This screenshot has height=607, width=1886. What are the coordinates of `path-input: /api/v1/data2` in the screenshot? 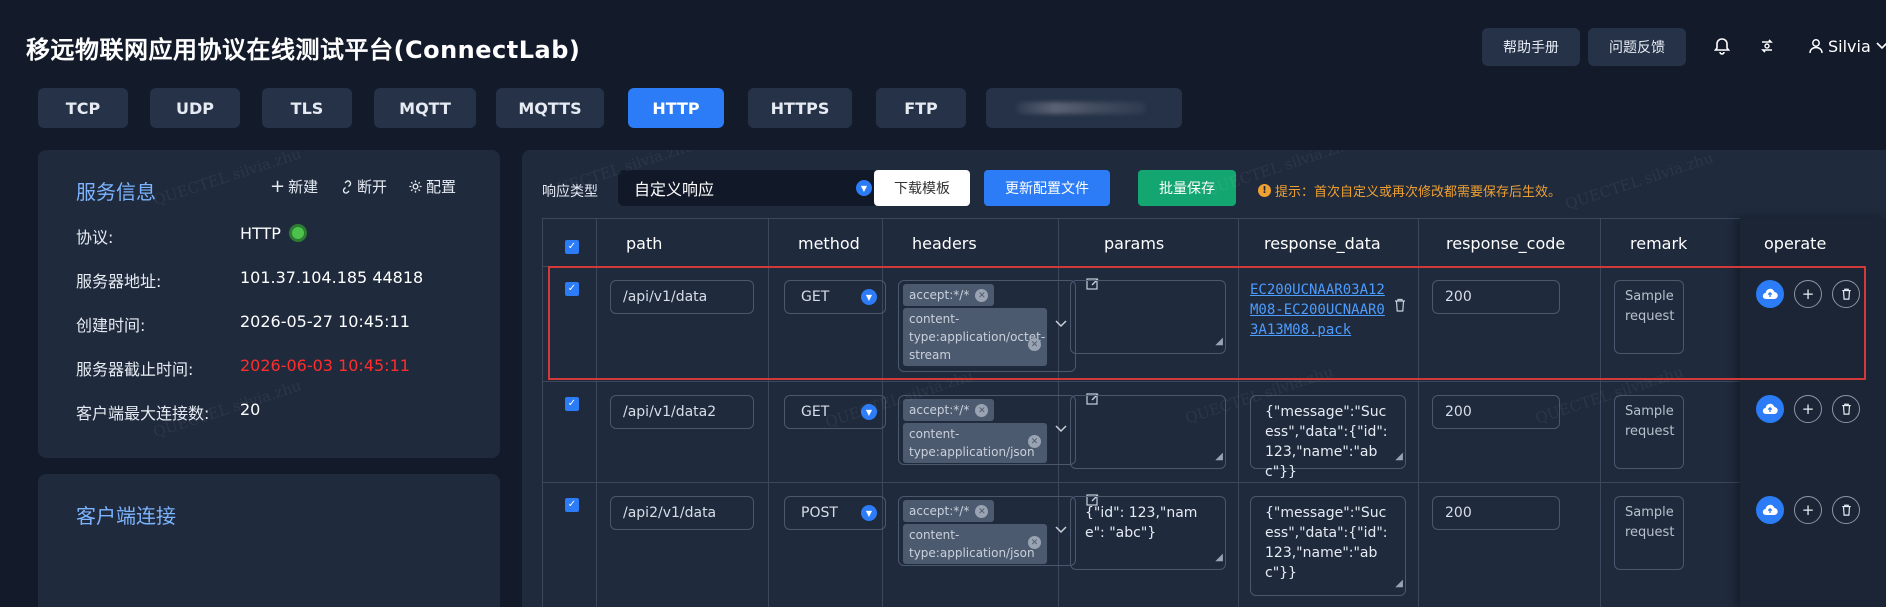 It's located at (682, 412).